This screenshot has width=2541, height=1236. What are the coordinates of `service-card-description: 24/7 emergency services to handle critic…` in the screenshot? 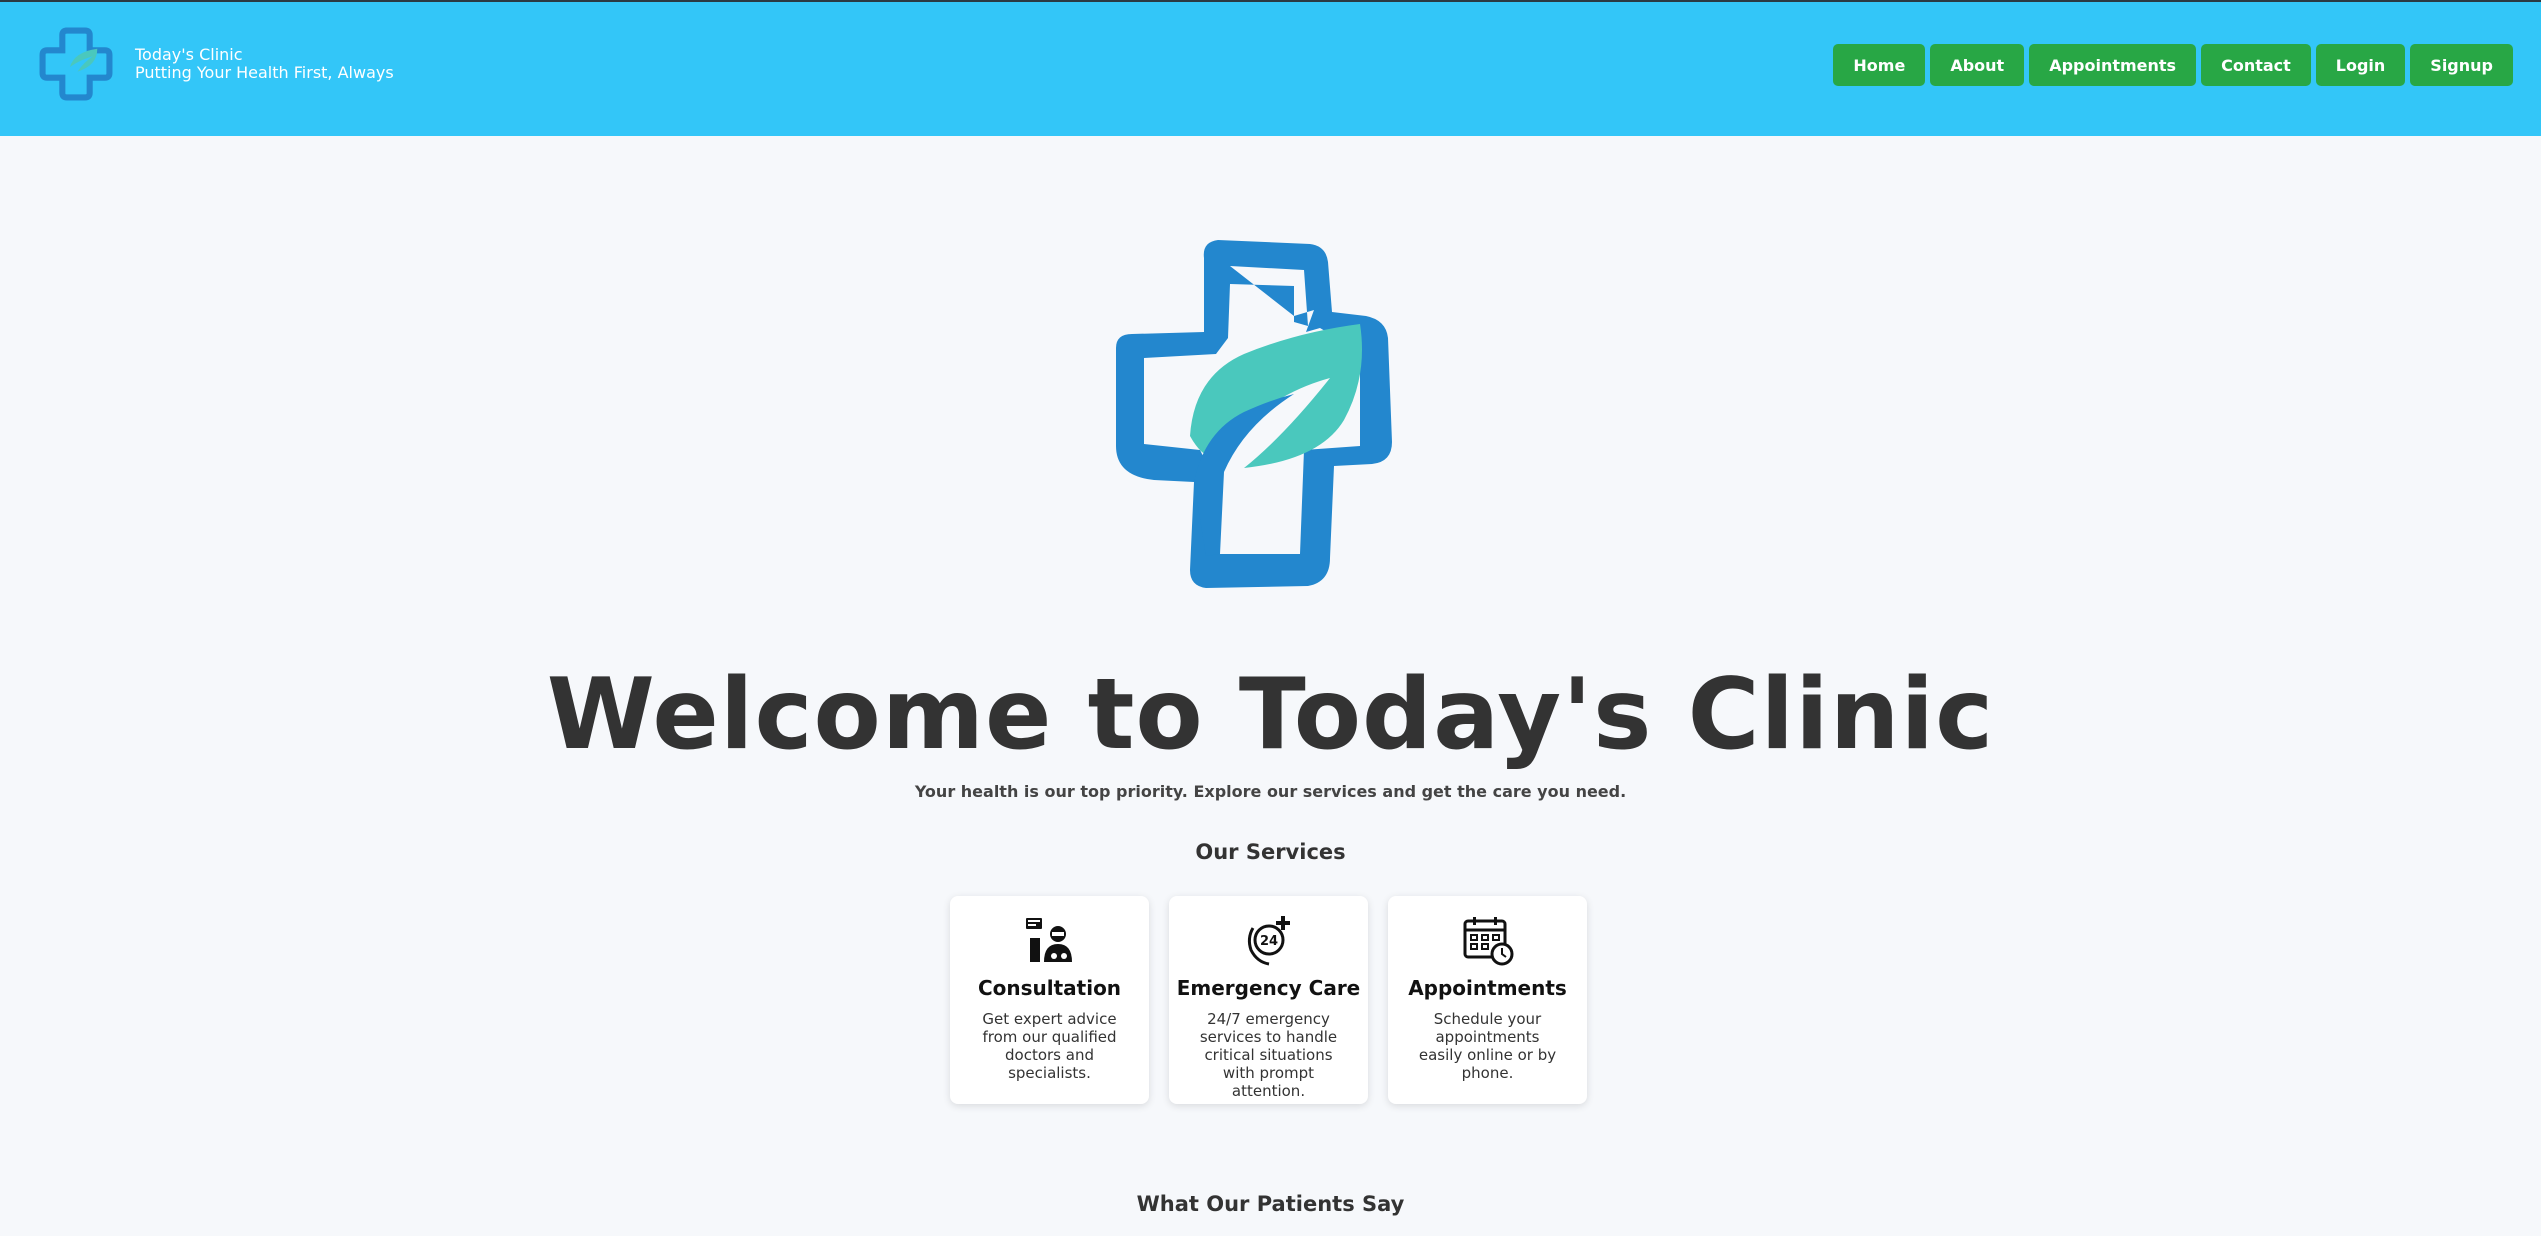 It's located at (1268, 1055).